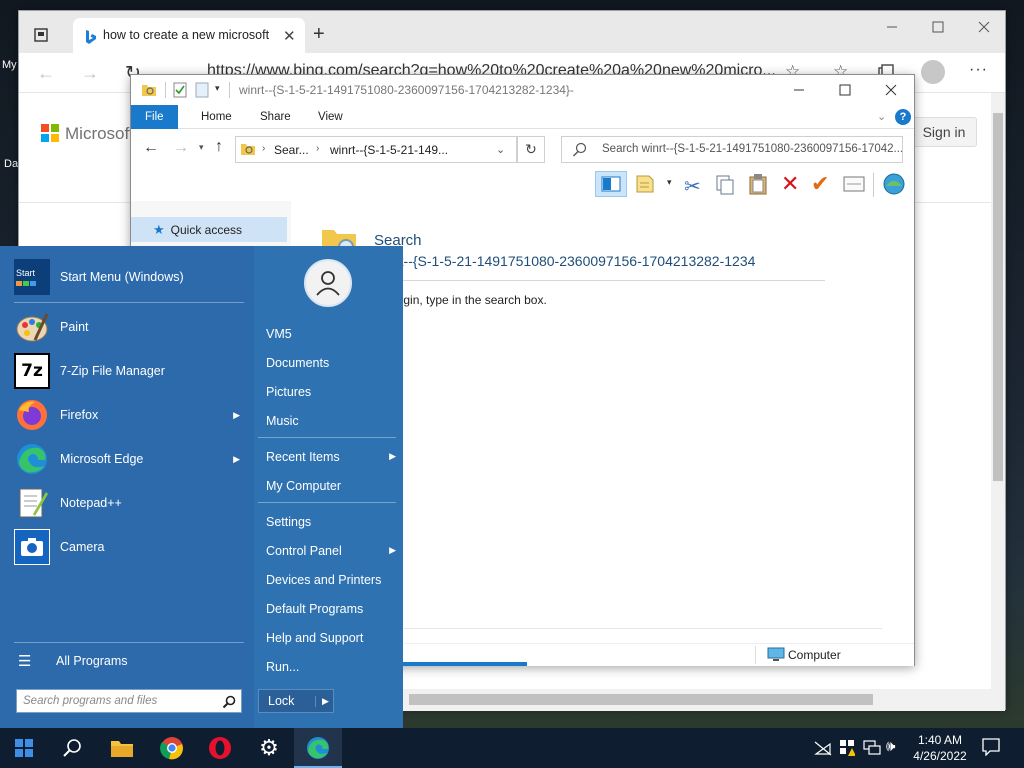 The width and height of the screenshot is (1024, 768). I want to click on places-item-pictures: Pictures, so click(333, 391).